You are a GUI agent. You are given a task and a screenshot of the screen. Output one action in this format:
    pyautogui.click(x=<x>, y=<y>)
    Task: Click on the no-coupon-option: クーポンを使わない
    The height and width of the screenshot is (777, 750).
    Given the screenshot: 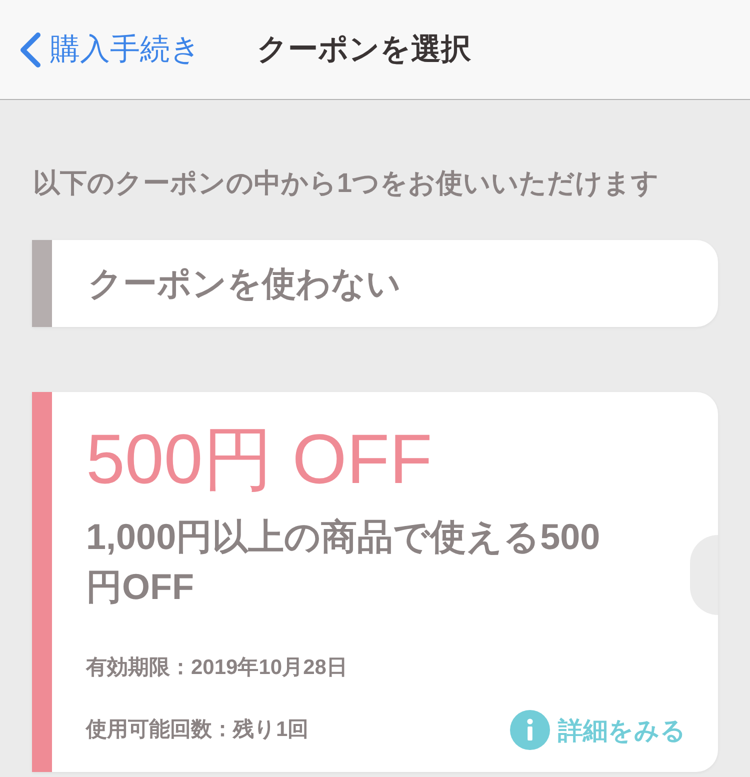 What is the action you would take?
    pyautogui.click(x=375, y=283)
    